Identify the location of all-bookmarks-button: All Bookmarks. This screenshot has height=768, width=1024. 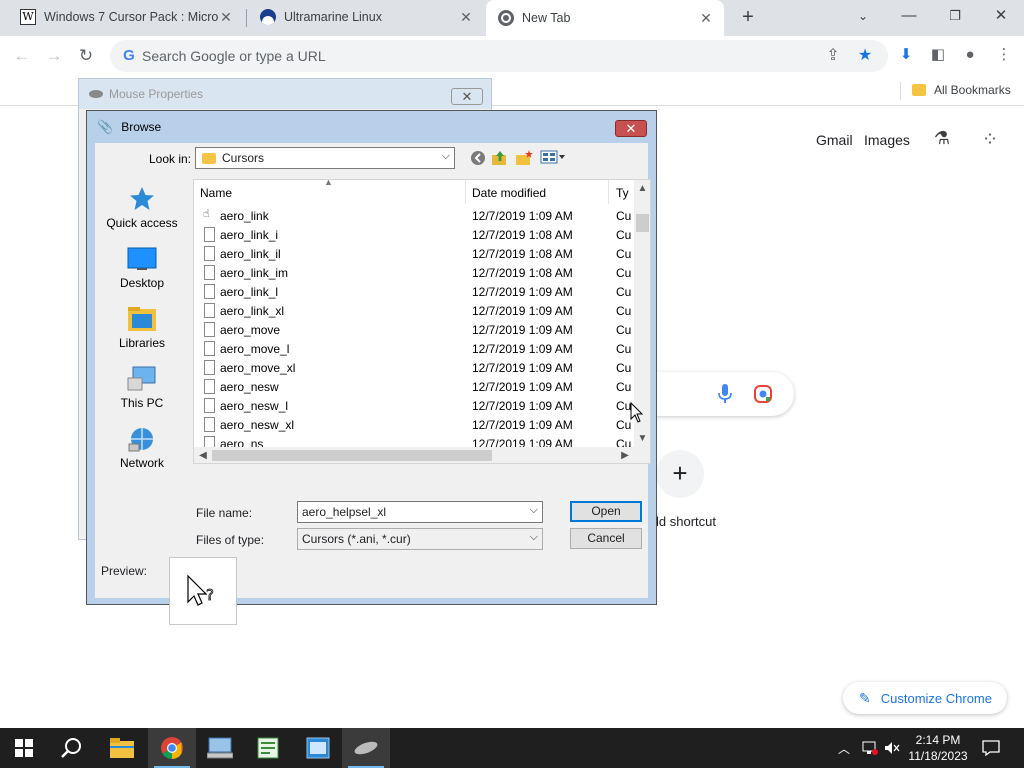
(961, 90).